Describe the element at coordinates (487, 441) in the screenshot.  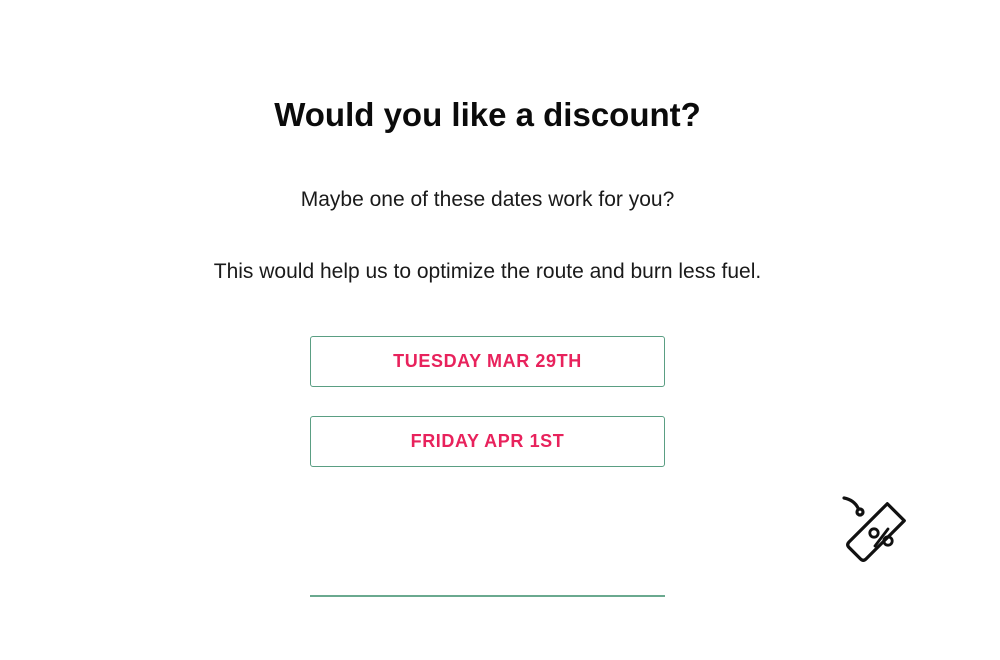
I see `date-option-button-friday: FRIDAY APR 1ST` at that location.